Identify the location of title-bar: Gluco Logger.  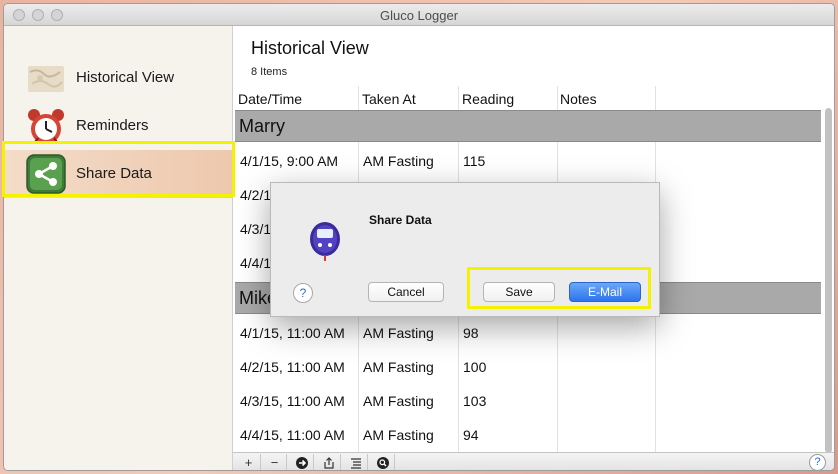
(419, 15).